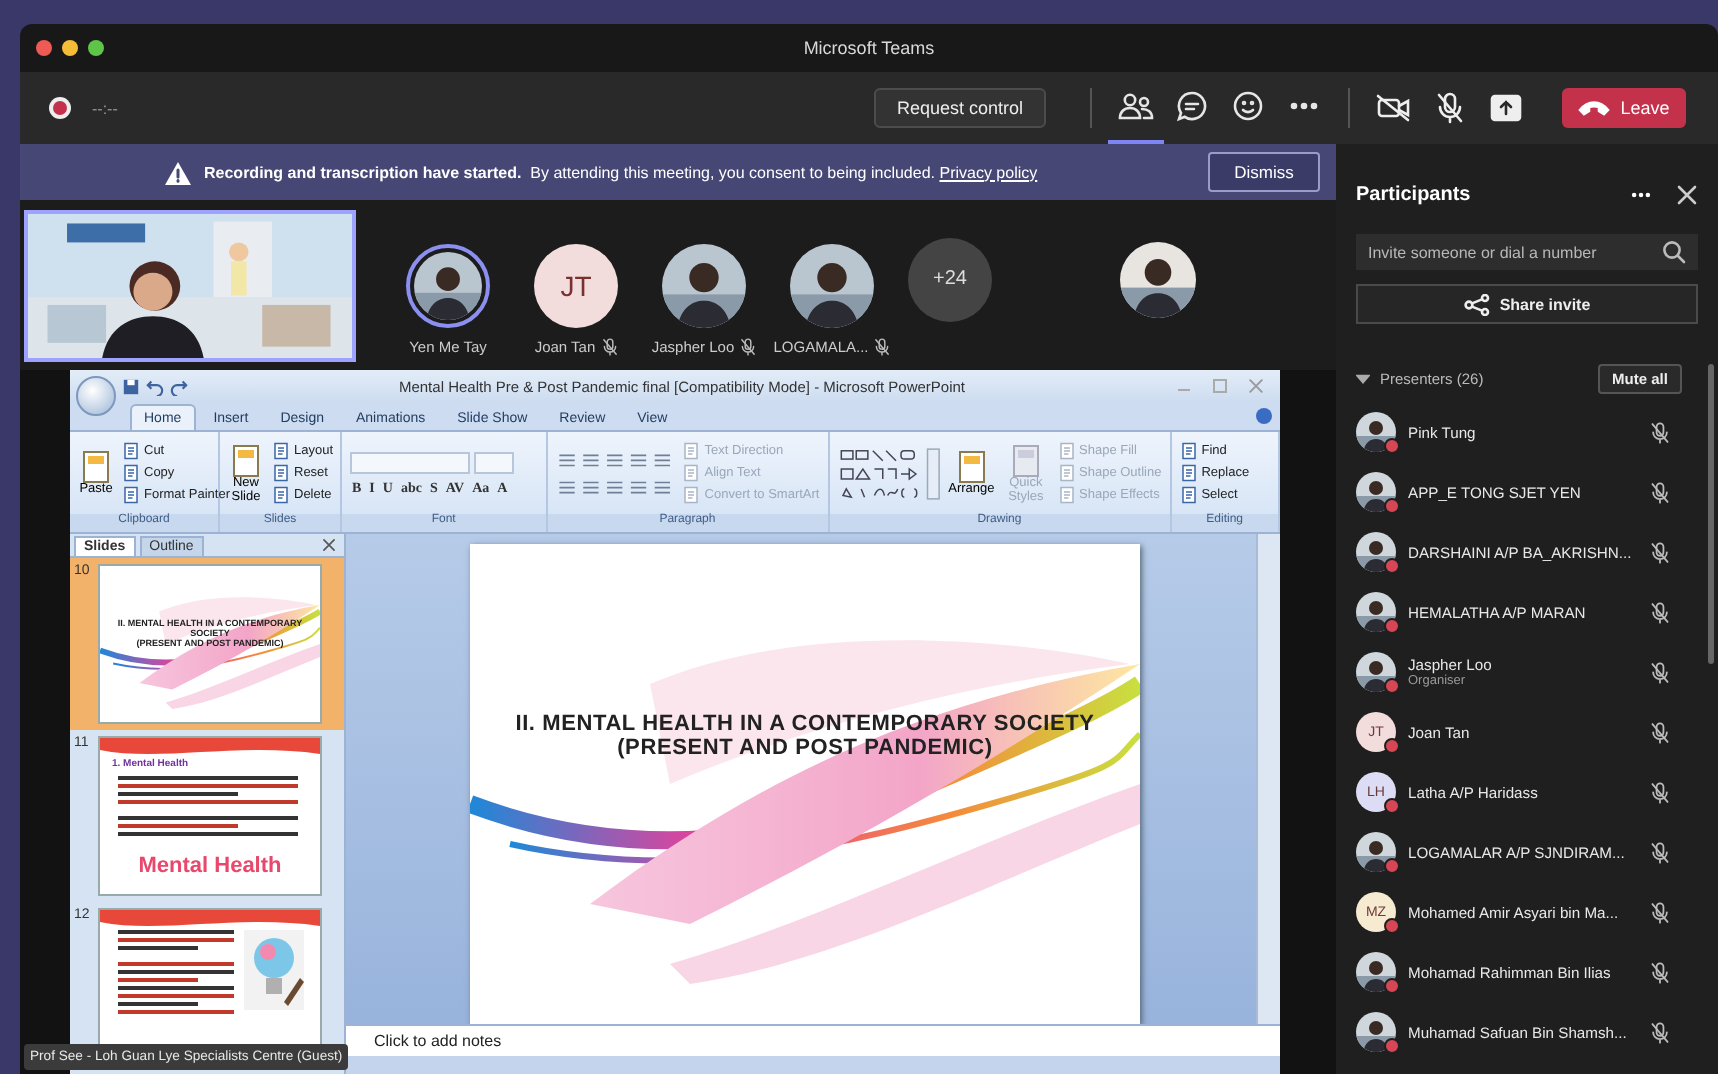 The height and width of the screenshot is (1074, 1718). I want to click on mic-off-icon, so click(1450, 108).